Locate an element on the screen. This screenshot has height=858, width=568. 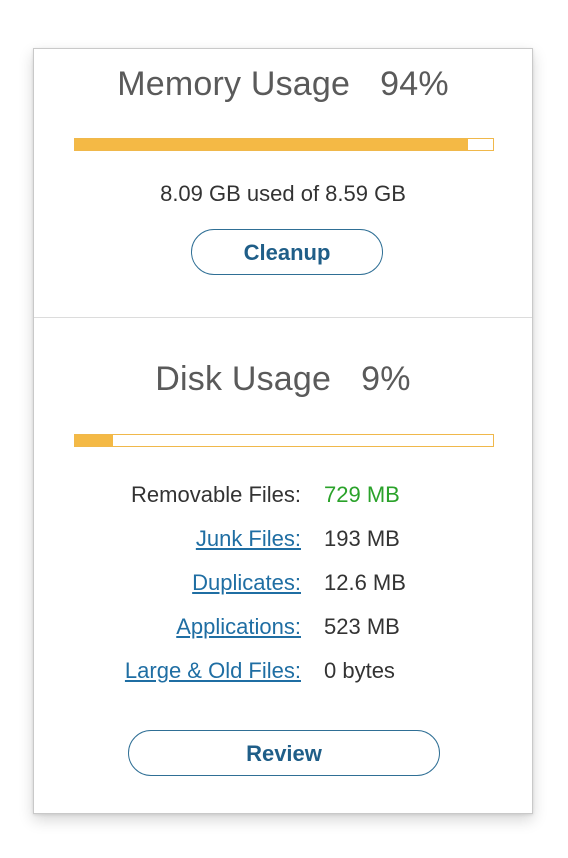
memory-heading: Memory Usage 94% is located at coordinates (283, 84).